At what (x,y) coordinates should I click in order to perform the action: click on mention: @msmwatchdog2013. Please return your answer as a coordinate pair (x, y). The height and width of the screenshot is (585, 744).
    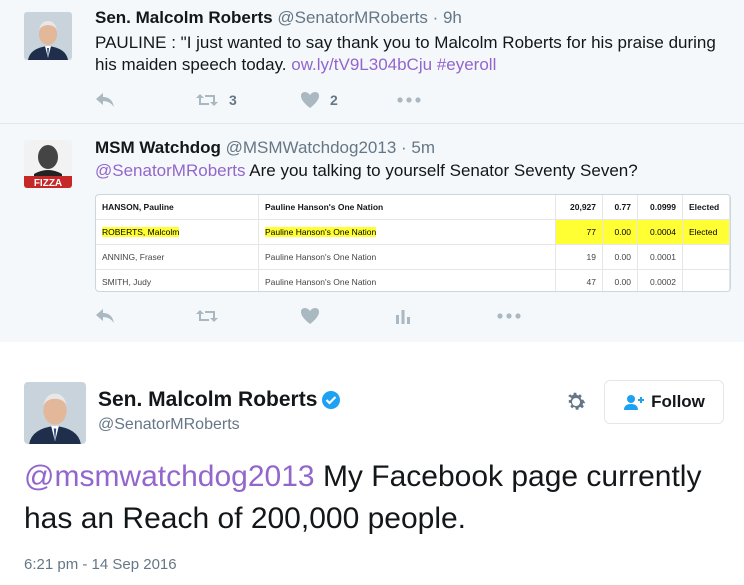
    Looking at the image, I should click on (169, 476).